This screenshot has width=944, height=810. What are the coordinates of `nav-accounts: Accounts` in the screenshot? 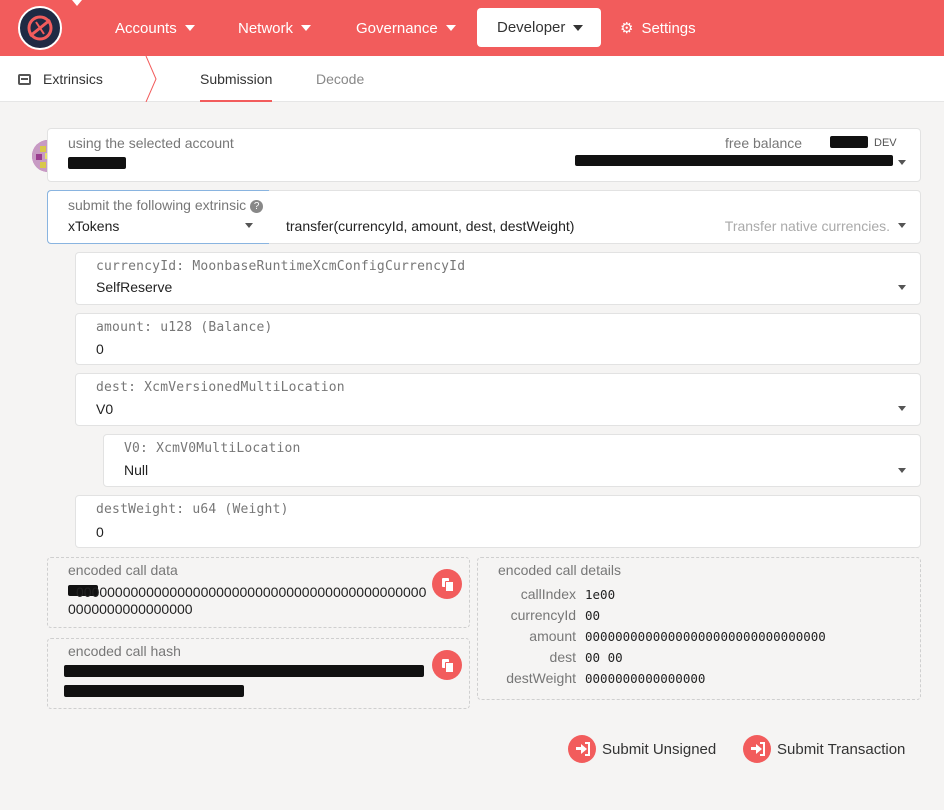 It's located at (155, 28).